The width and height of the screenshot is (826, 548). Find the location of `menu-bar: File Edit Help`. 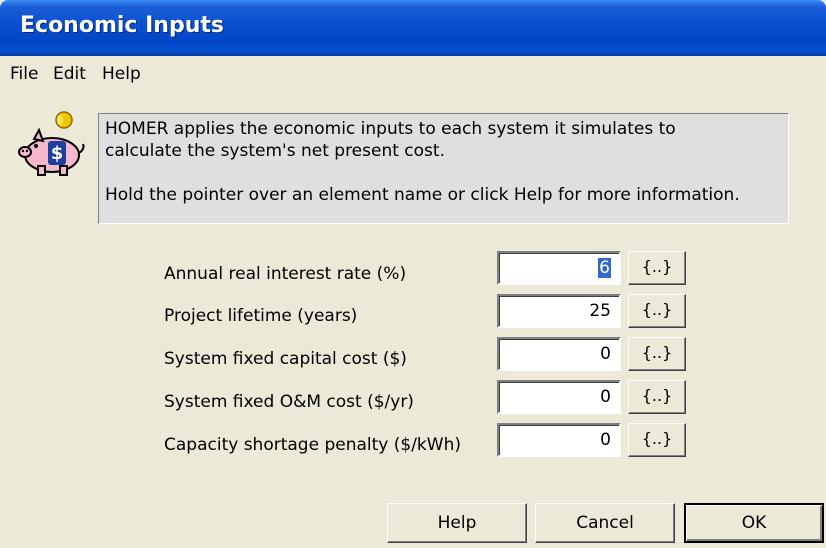

menu-bar: File Edit Help is located at coordinates (413, 74).